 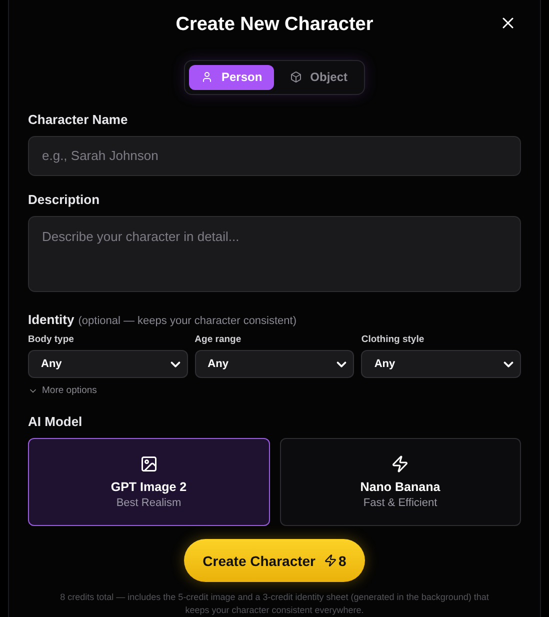 What do you see at coordinates (393, 340) in the screenshot?
I see `select-label: Clothing style` at bounding box center [393, 340].